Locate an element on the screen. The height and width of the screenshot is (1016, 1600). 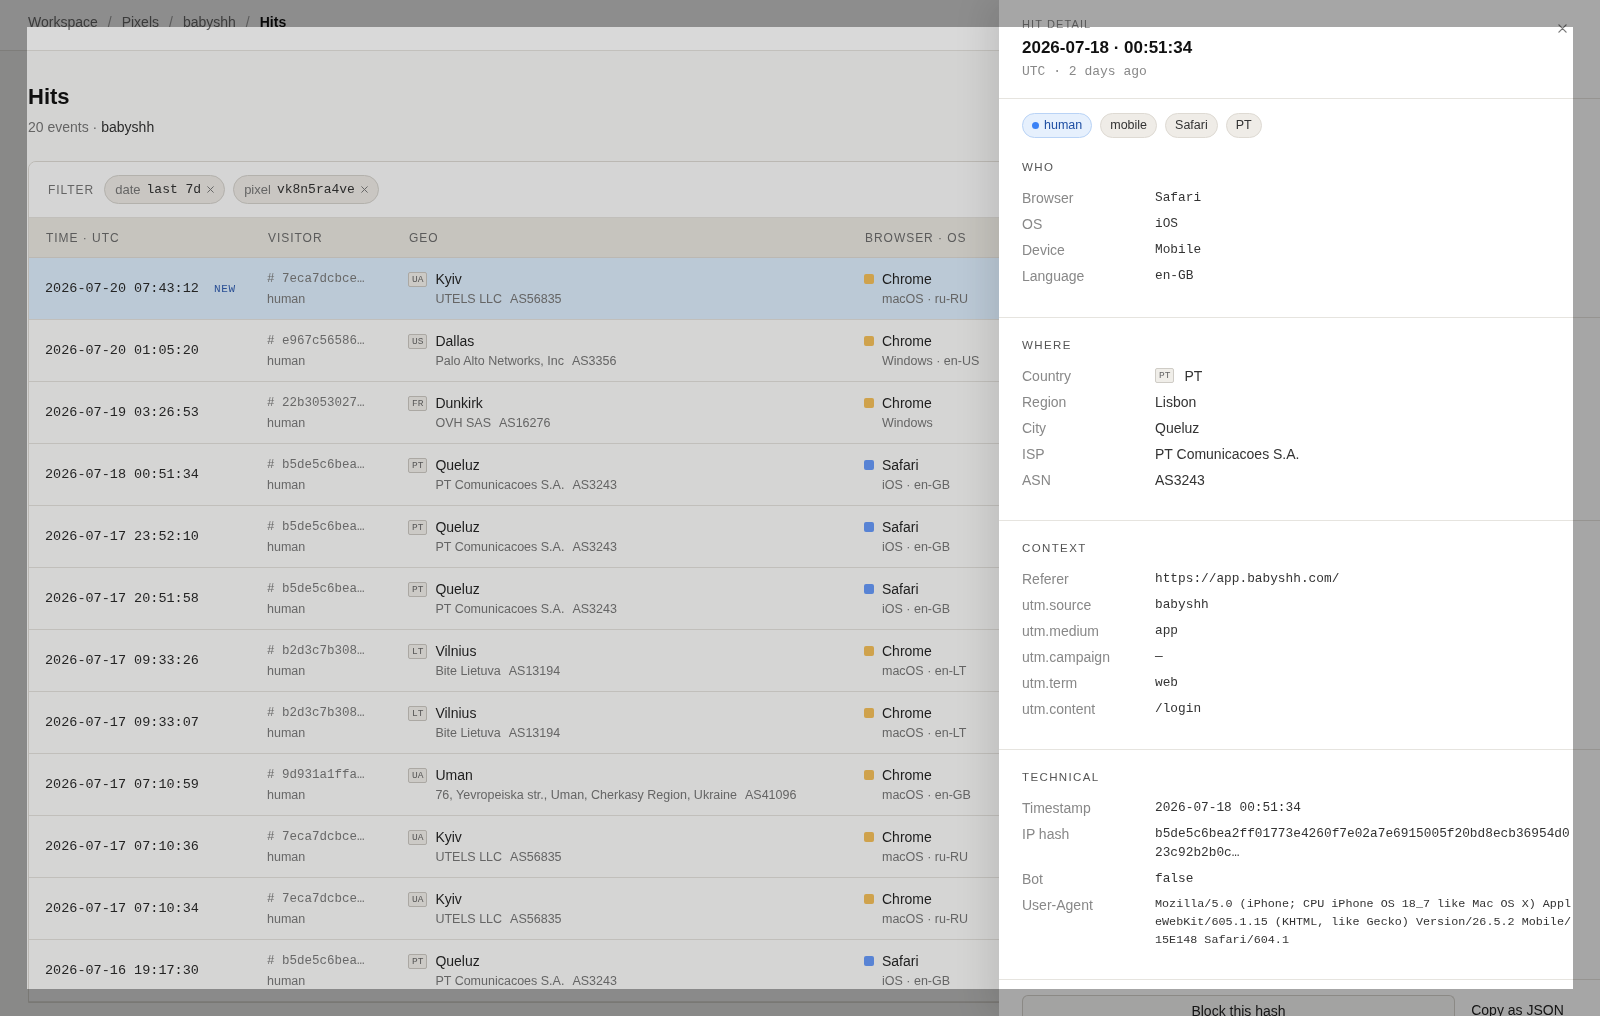
field-value: — is located at coordinates (1159, 656).